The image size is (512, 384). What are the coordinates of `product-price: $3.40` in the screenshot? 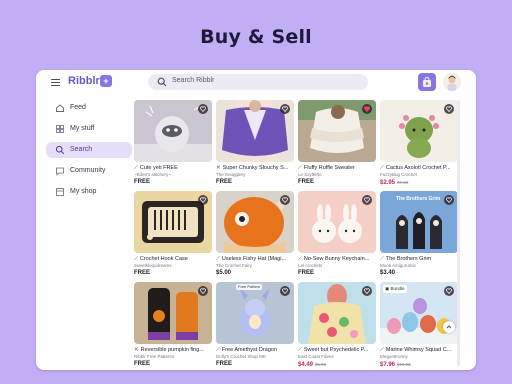 It's located at (388, 273).